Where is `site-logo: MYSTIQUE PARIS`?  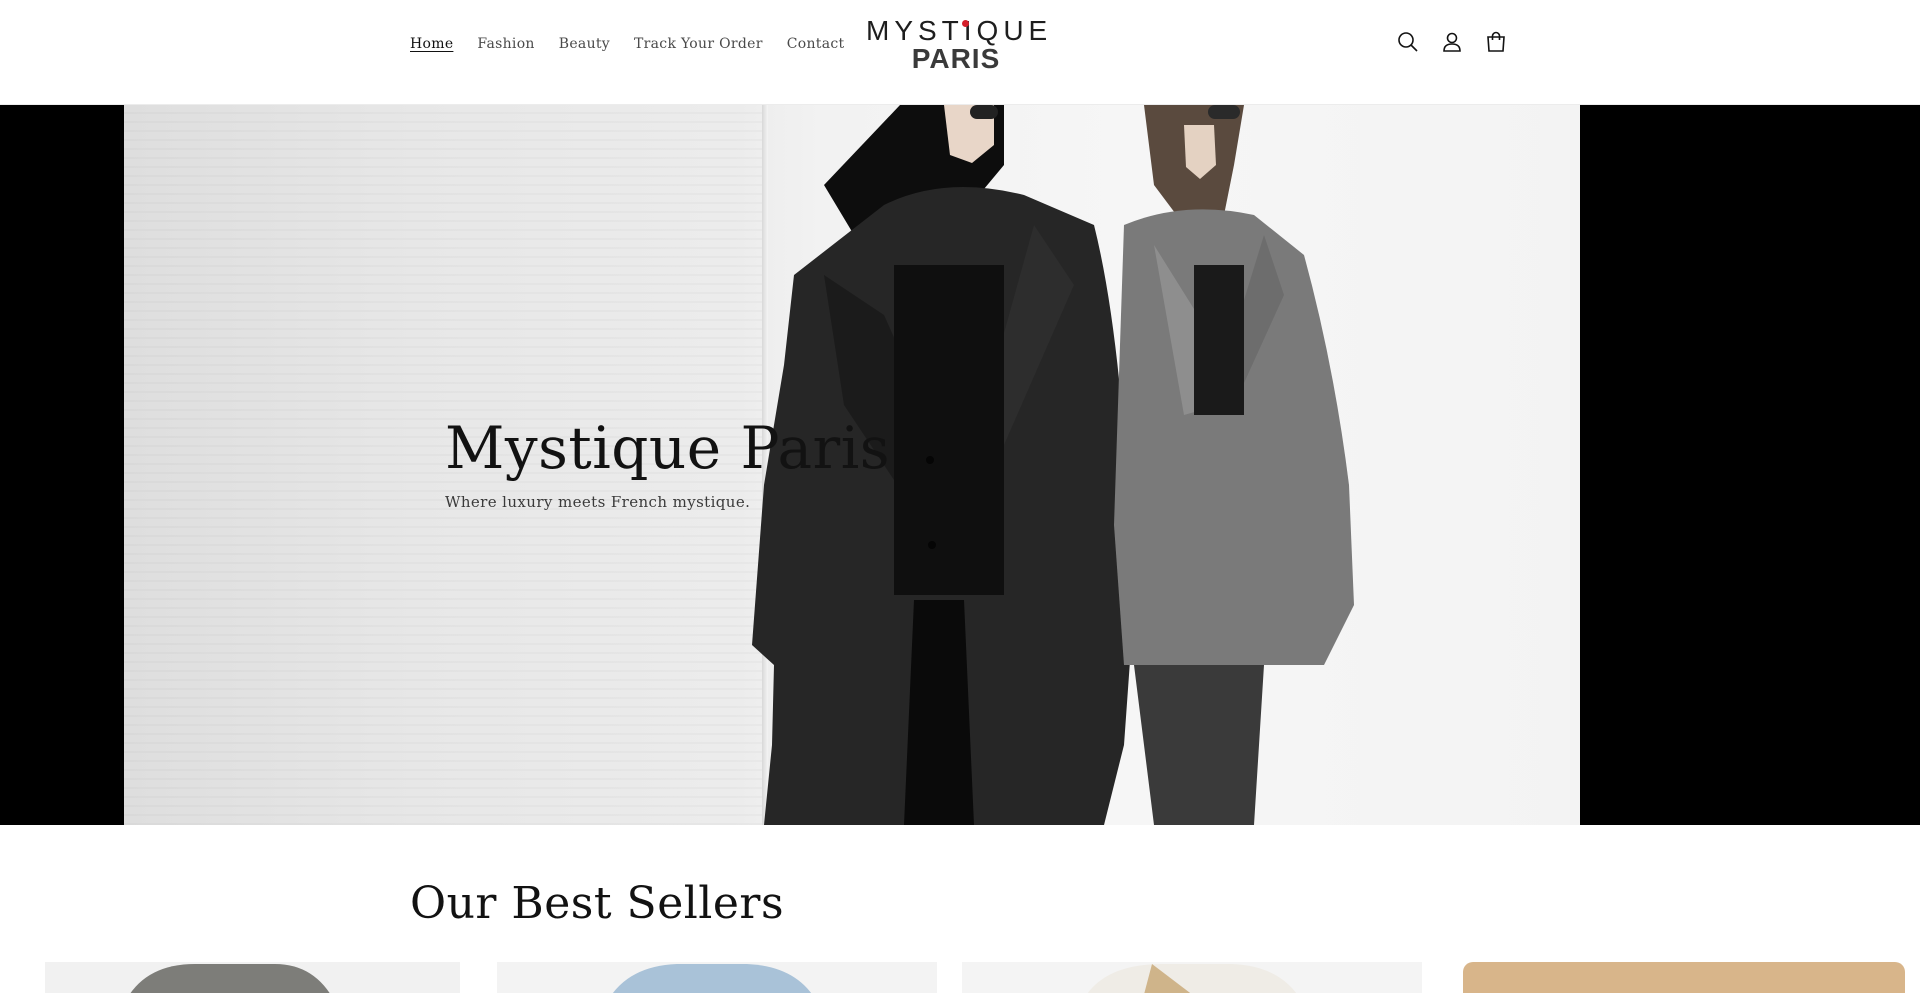 site-logo: MYSTIQUE PARIS is located at coordinates (959, 46).